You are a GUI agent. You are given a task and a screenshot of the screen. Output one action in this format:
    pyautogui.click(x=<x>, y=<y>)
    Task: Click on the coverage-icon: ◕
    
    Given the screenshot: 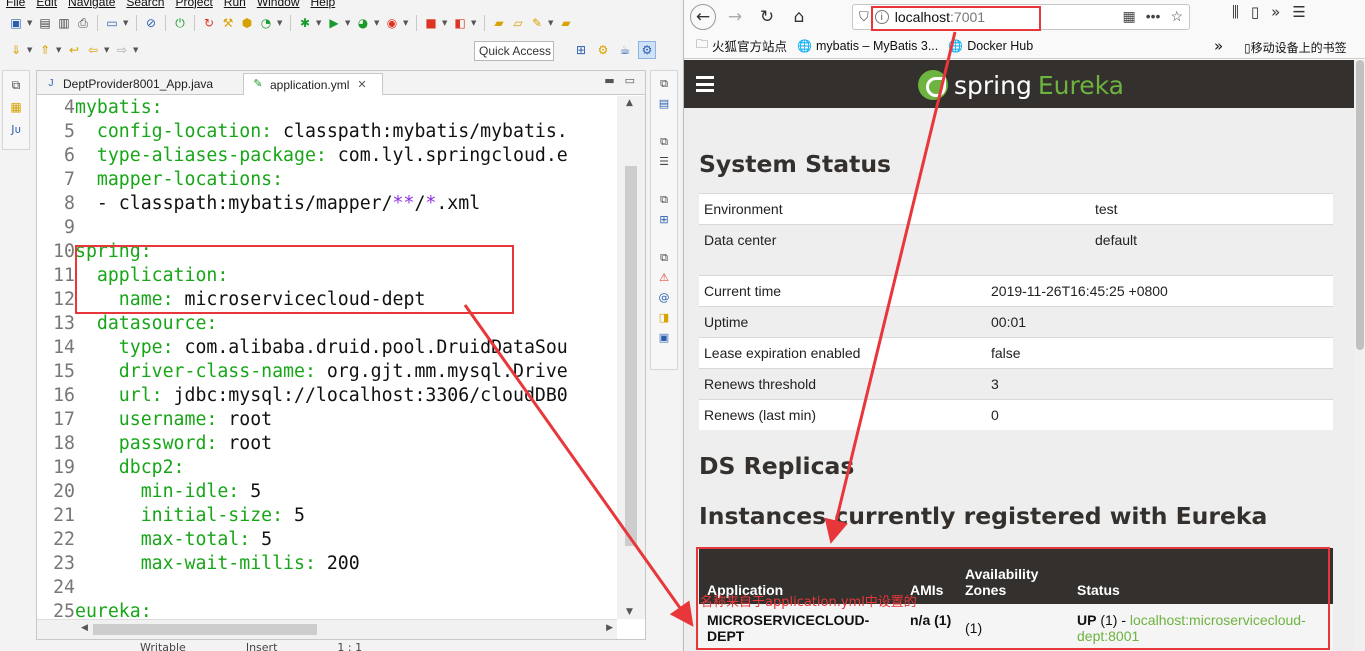 What is the action you would take?
    pyautogui.click(x=363, y=23)
    